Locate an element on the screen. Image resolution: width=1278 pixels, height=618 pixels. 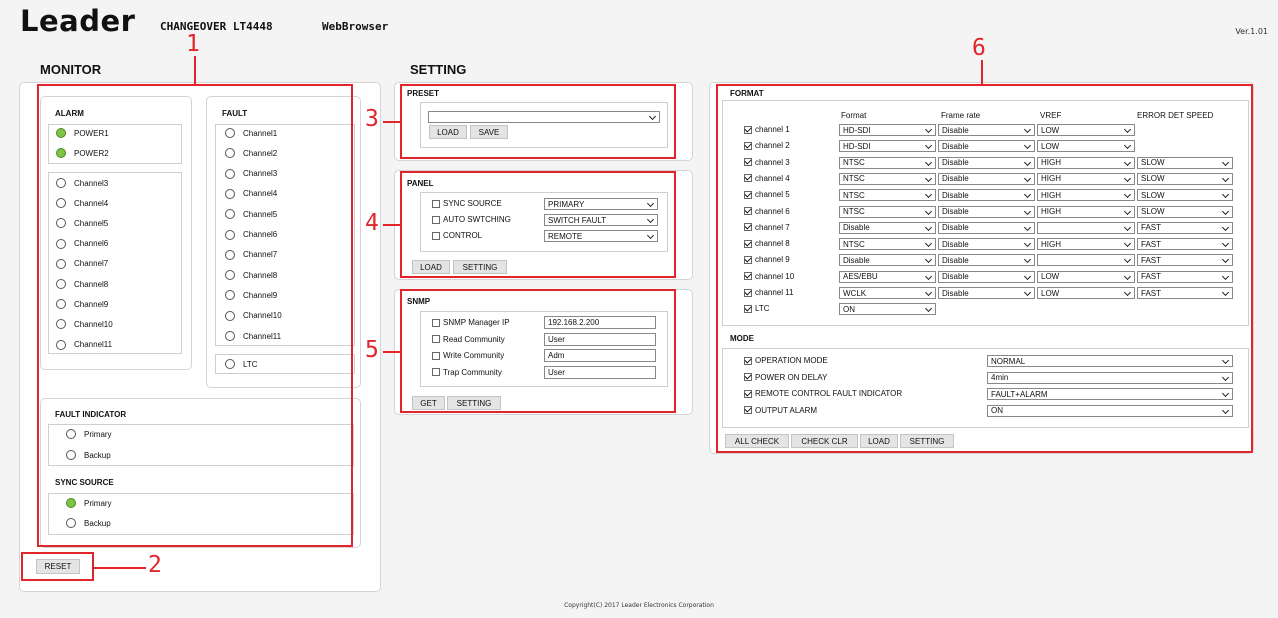
callout-number-6: 6 is located at coordinates (979, 48).